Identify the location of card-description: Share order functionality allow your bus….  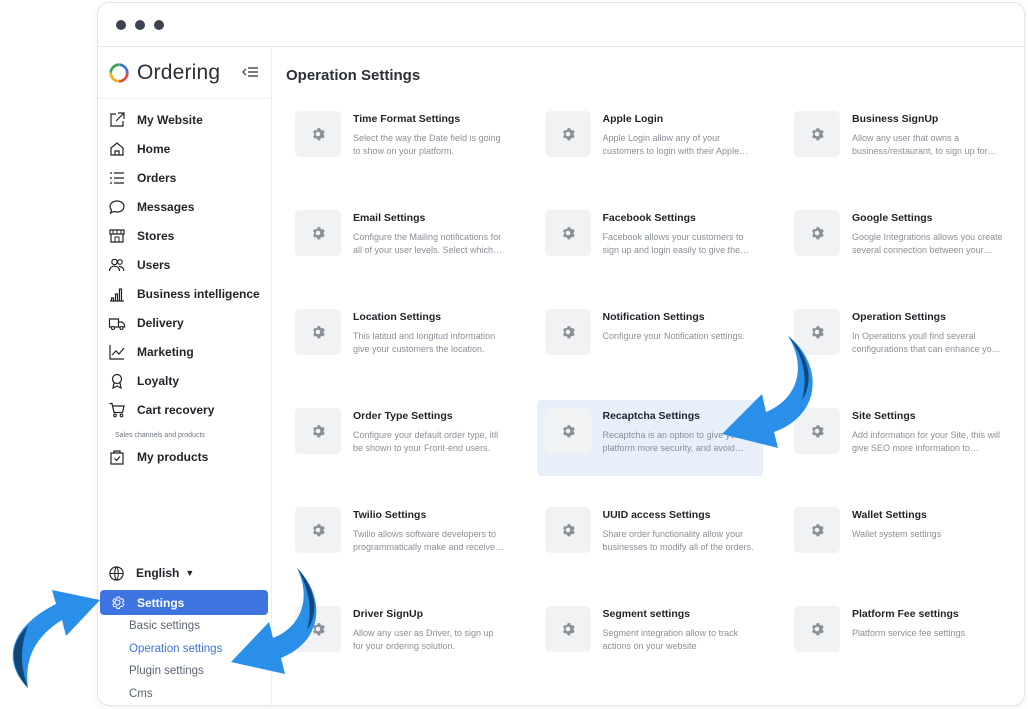
(678, 540).